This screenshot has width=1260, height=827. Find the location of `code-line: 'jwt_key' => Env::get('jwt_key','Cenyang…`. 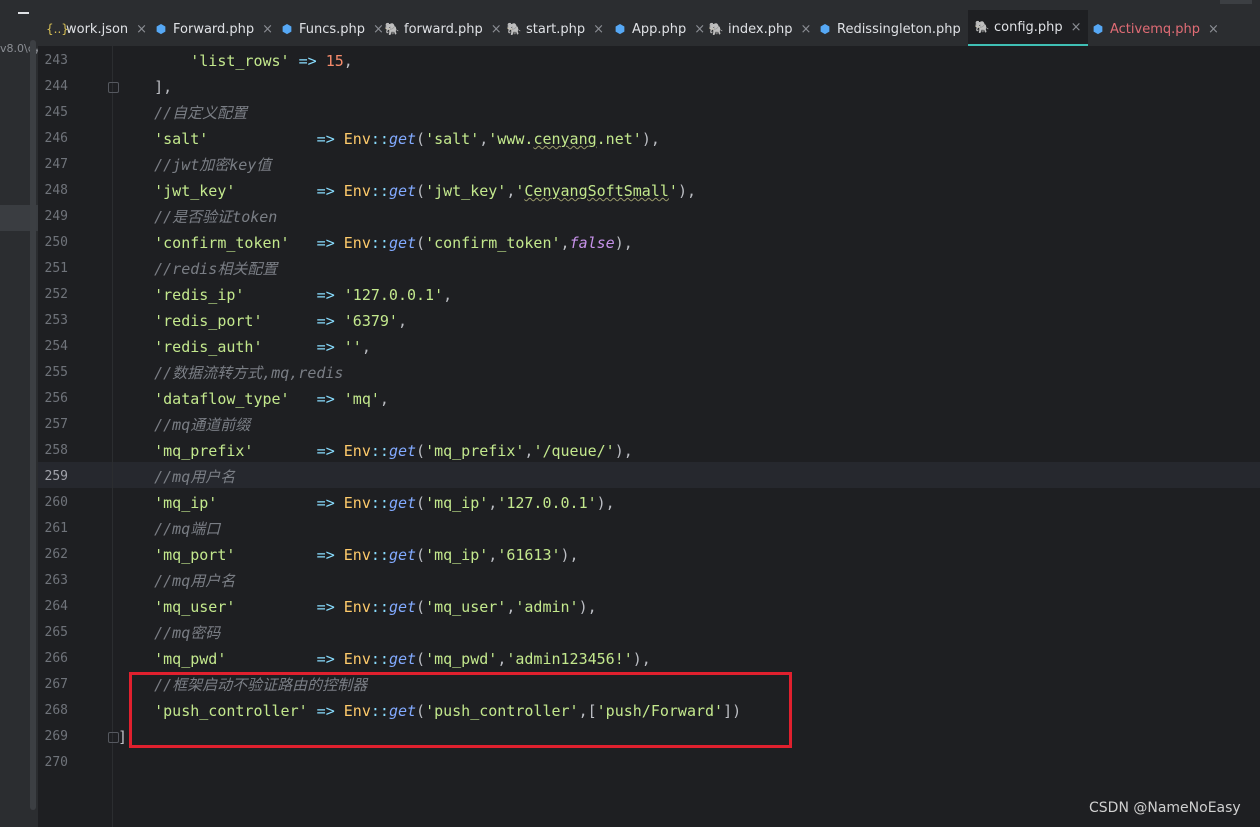

code-line: 'jwt_key' => Env::get('jwt_key','Cenyang… is located at coordinates (668, 191).